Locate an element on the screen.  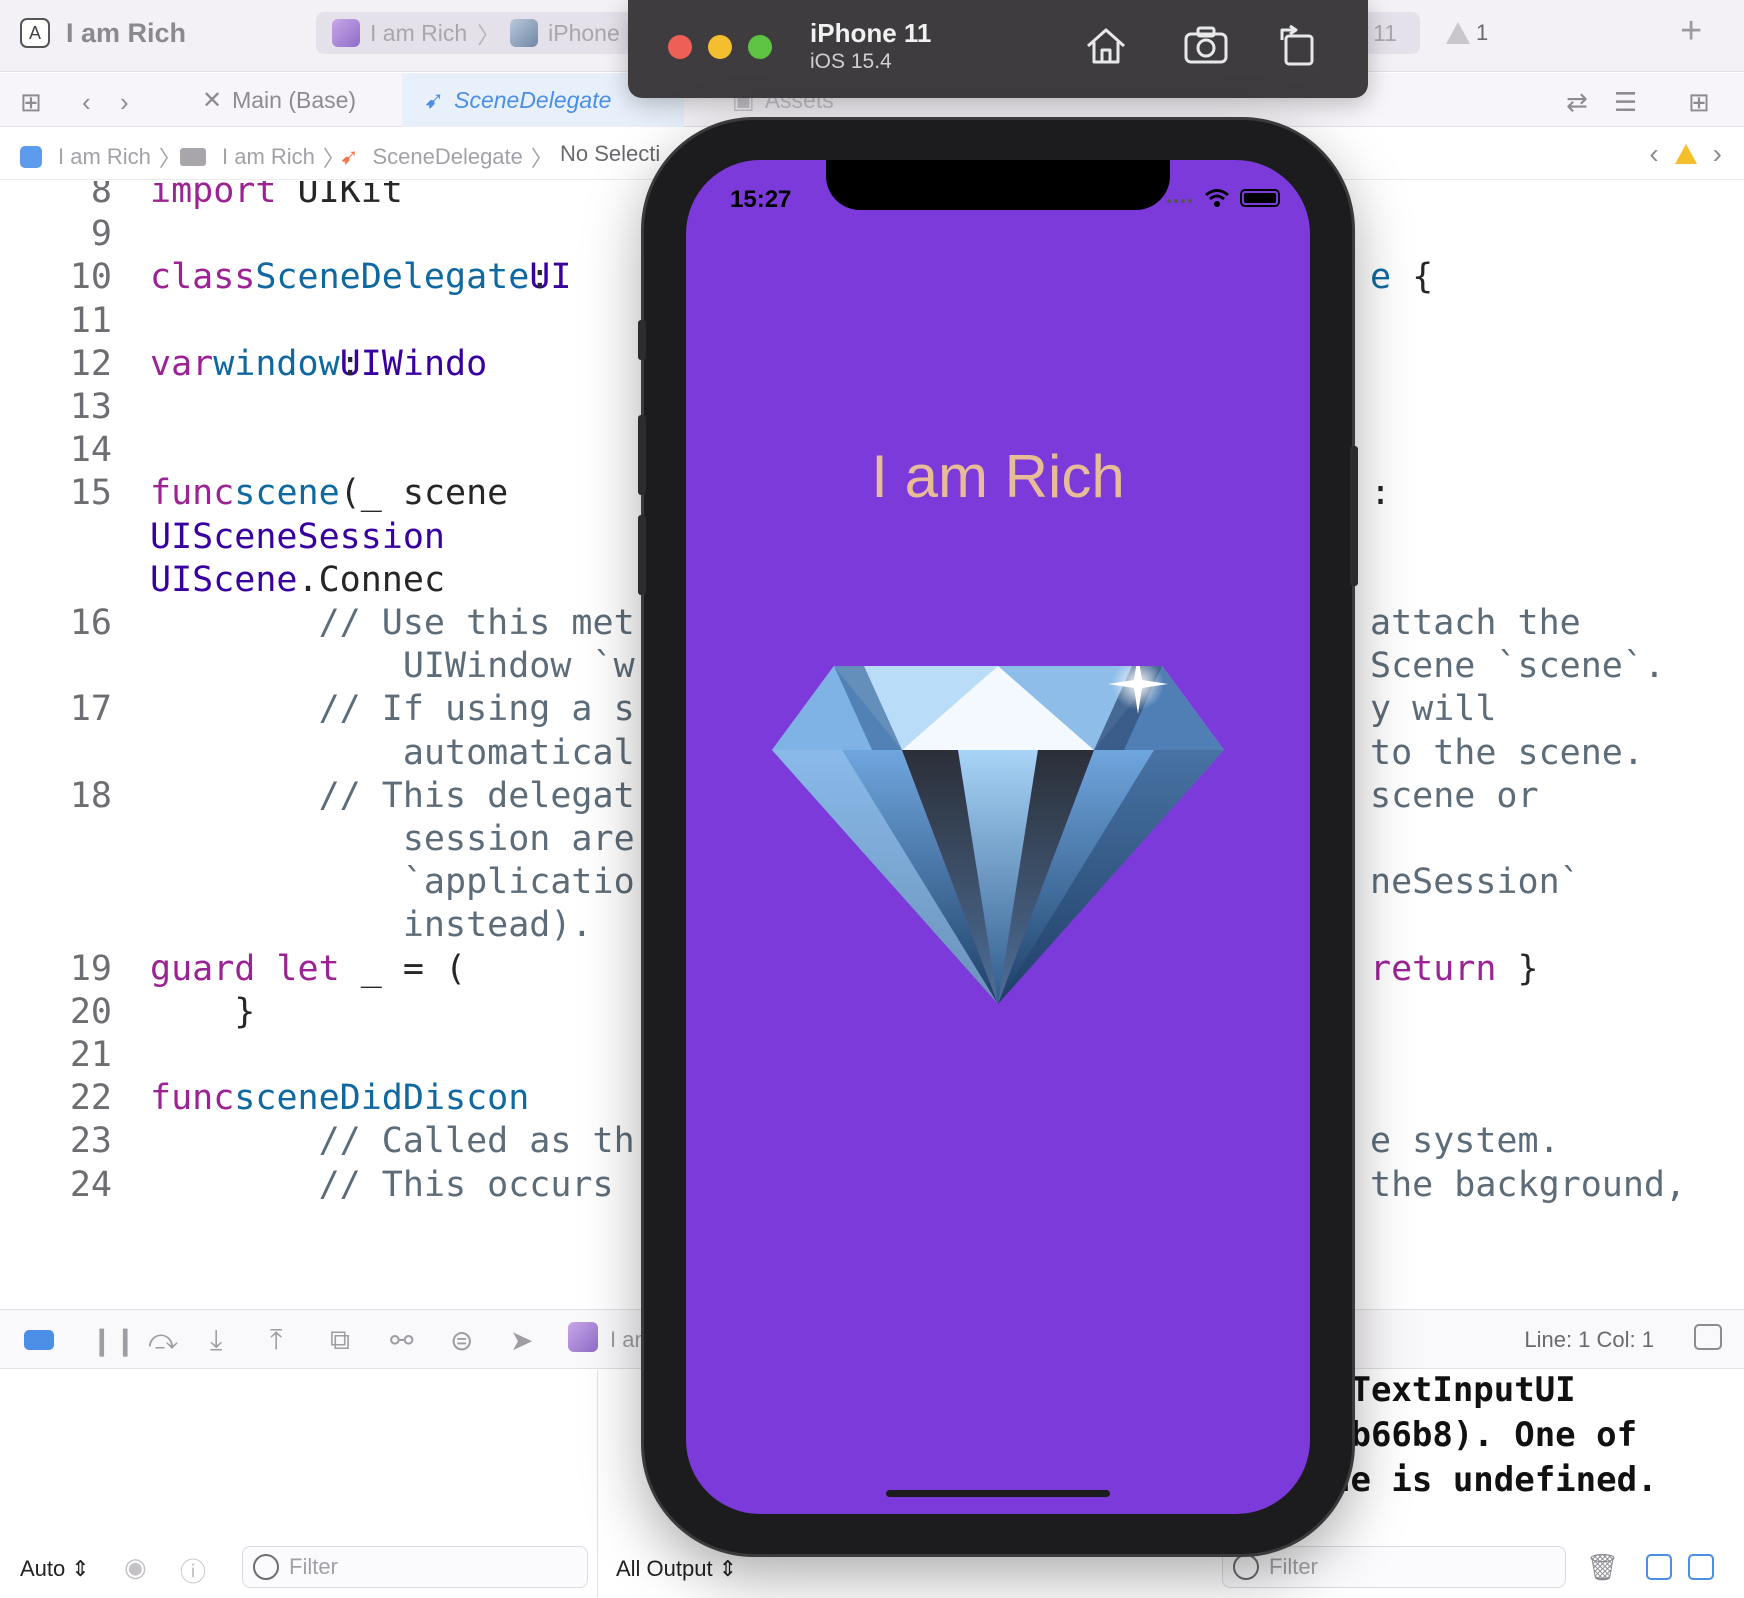
view-hierarchy-icon: ⧉ is located at coordinates (340, 1340).